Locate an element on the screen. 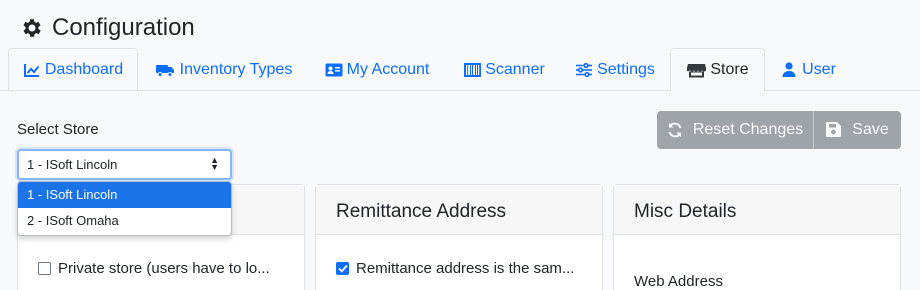 The height and width of the screenshot is (290, 920). tab-label: Inventory Types is located at coordinates (236, 69).